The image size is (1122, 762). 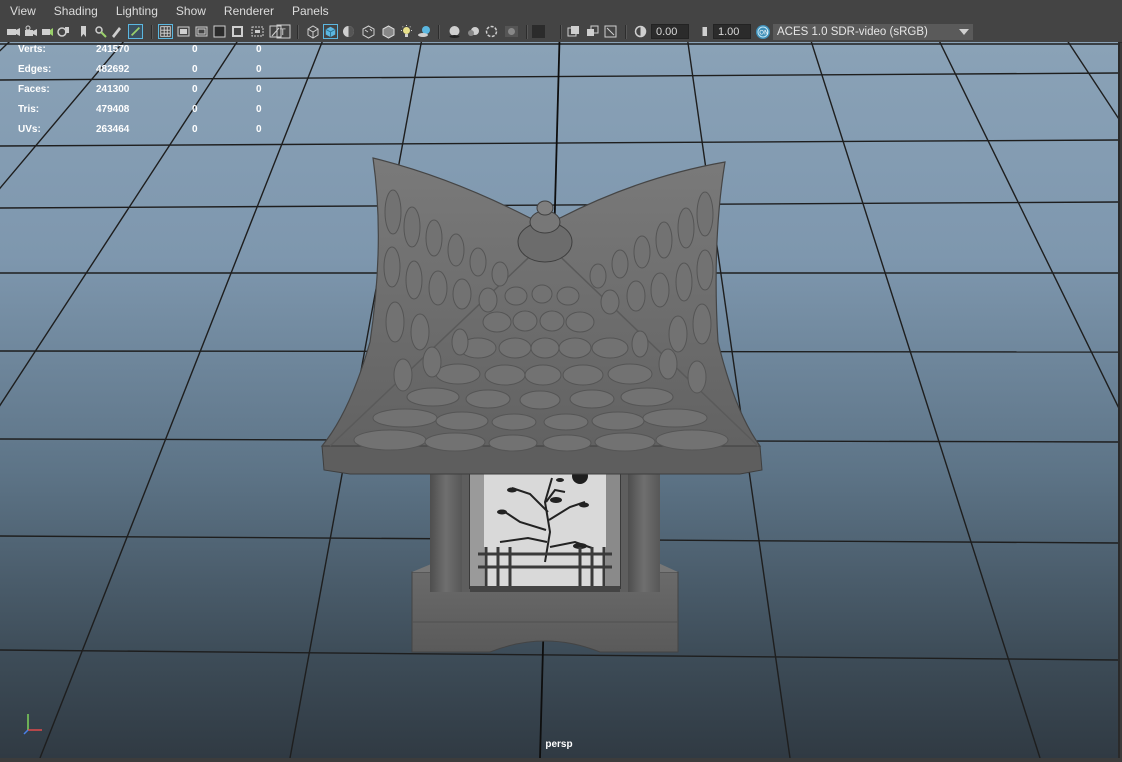 What do you see at coordinates (136, 11) in the screenshot?
I see `menu-lighting: Lighting` at bounding box center [136, 11].